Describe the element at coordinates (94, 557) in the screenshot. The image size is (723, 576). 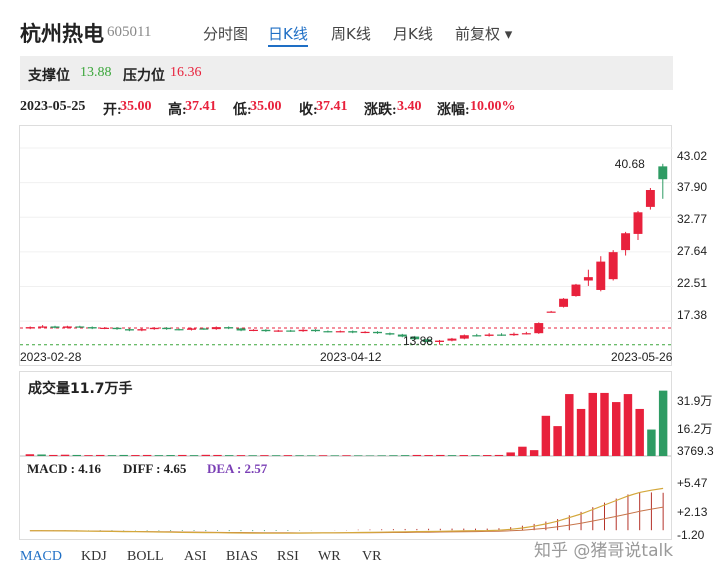
I see `tab-kdj: KDJ` at that location.